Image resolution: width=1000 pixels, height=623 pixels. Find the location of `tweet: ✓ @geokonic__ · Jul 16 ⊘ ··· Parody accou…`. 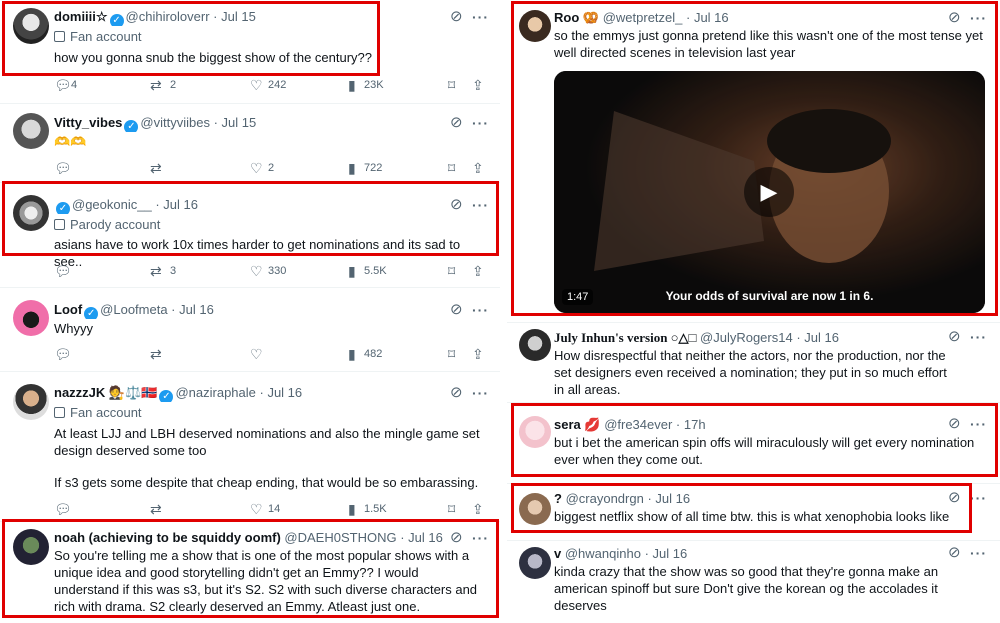

tweet: ✓ @geokonic__ · Jul 16 ⊘ ··· Parody accou… is located at coordinates (250, 234).